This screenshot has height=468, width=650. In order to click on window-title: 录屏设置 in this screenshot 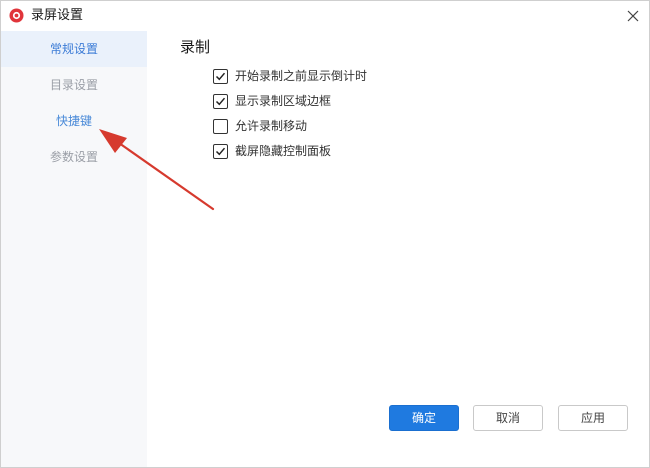, I will do `click(57, 15)`.